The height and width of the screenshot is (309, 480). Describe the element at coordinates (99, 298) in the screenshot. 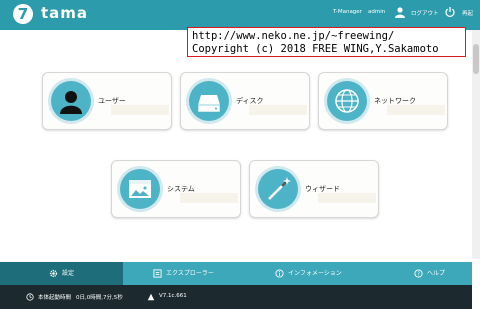

I see `uptime-value: 0日,0時間,7分,5秒` at that location.